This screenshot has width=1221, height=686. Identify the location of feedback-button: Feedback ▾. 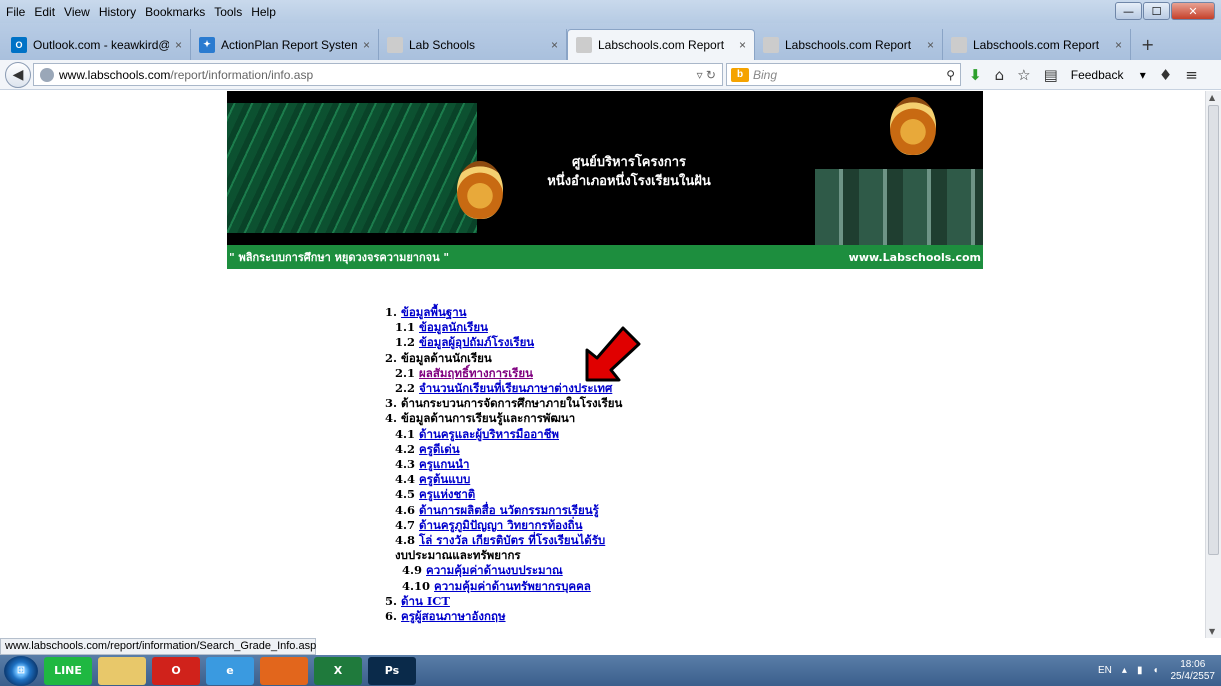
(1108, 75).